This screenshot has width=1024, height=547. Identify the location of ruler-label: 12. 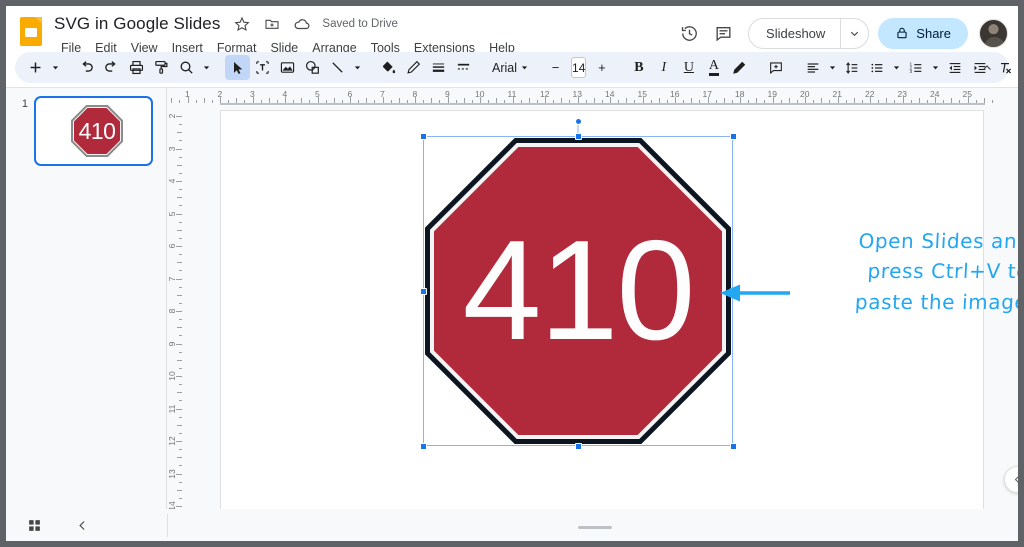
(172, 441).